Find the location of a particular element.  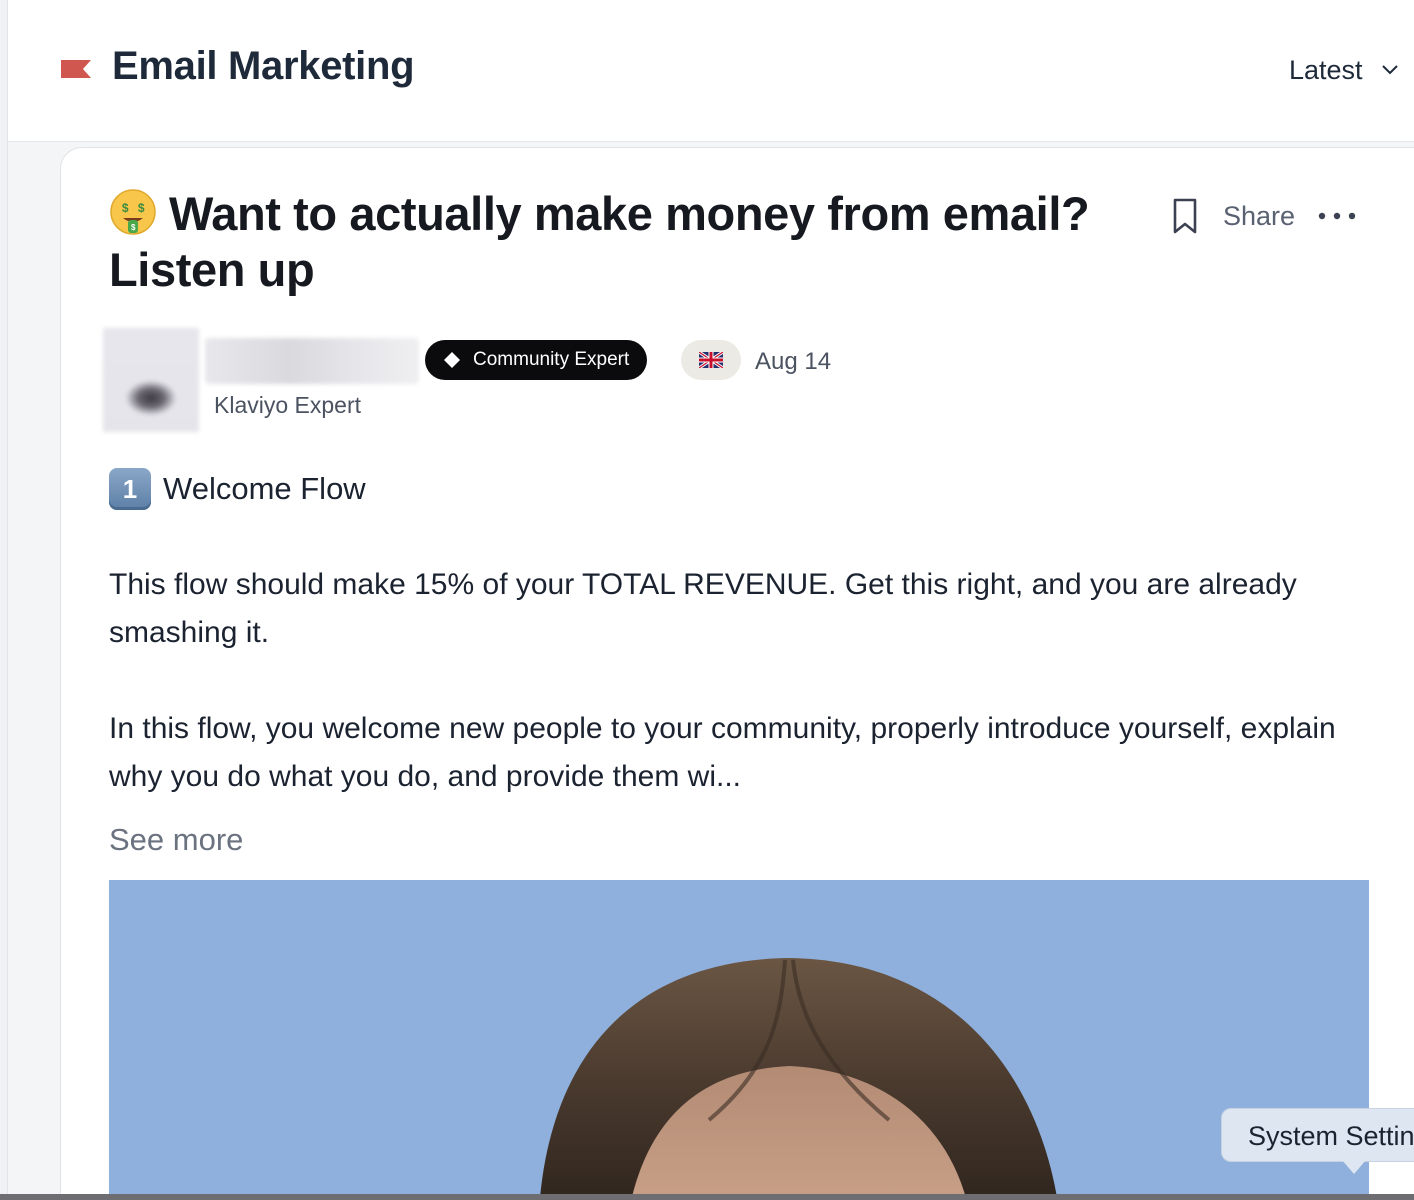

avatar is located at coordinates (151, 380).